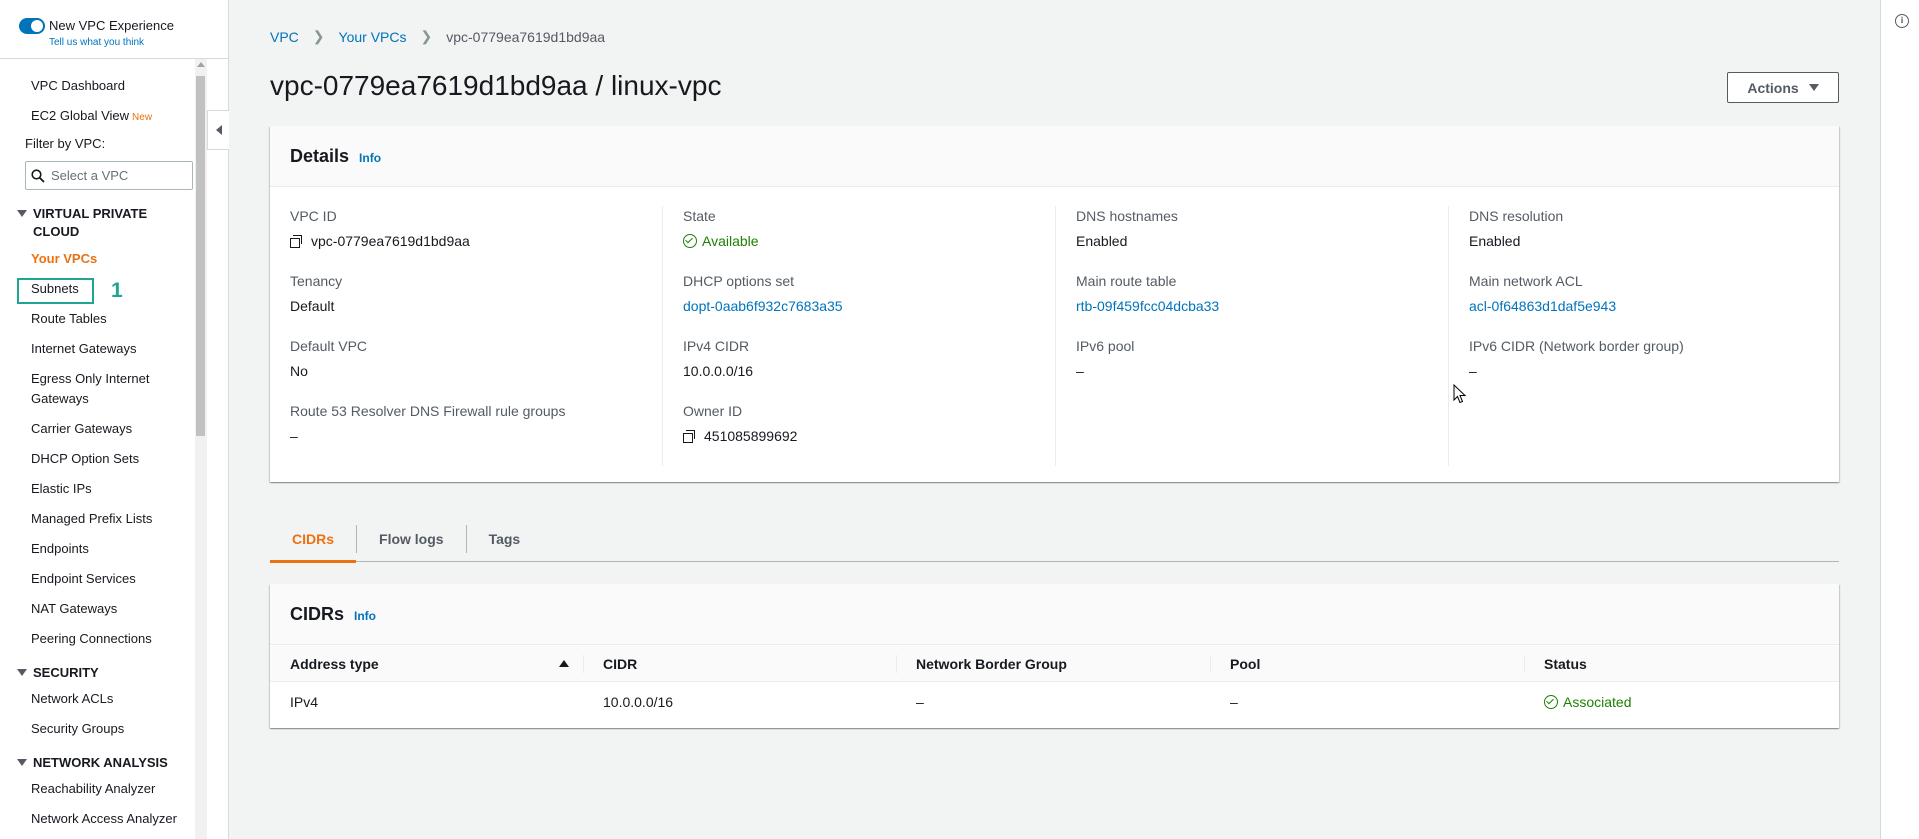 The image size is (1919, 839). What do you see at coordinates (716, 346) in the screenshot?
I see `field-label: IPv4 CIDR` at bounding box center [716, 346].